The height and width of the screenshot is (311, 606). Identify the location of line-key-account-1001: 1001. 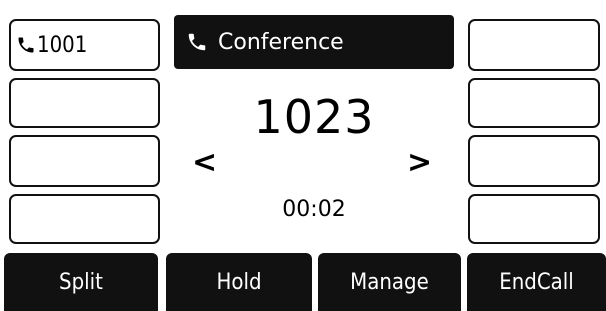
(84, 45).